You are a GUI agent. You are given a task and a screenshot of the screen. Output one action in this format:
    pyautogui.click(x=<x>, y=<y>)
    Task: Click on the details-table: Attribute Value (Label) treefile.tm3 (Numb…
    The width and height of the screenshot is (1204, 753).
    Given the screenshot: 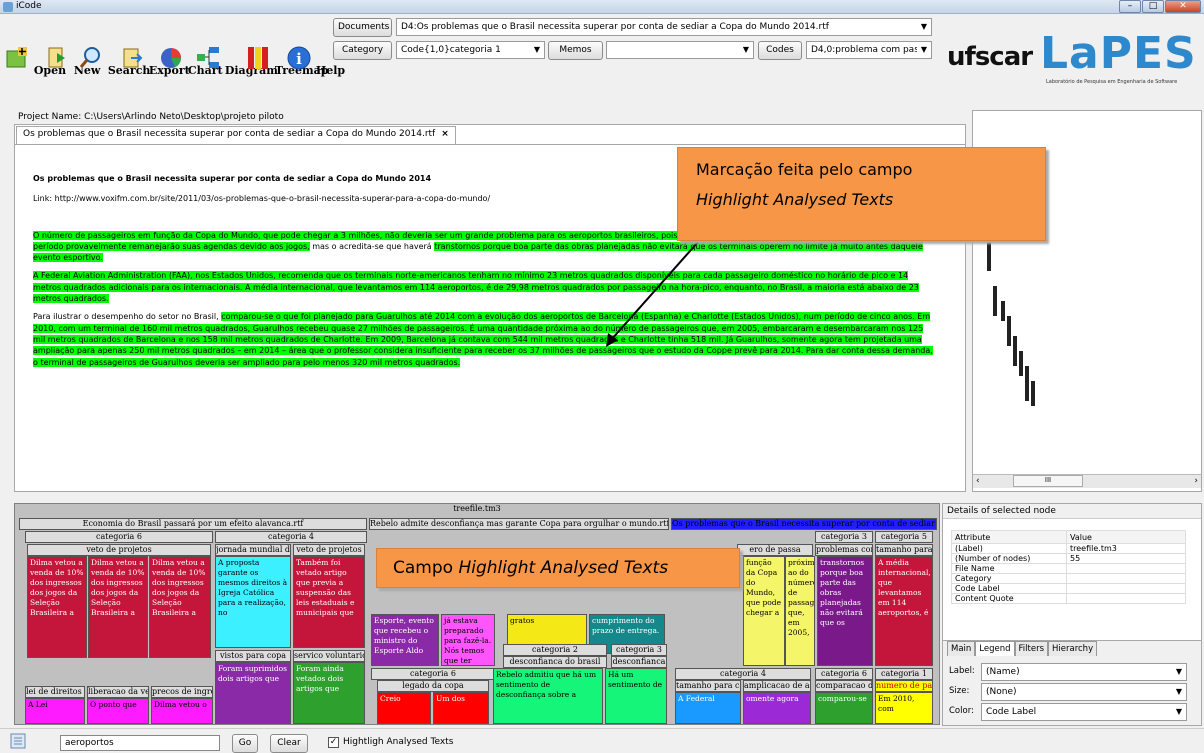 What is the action you would take?
    pyautogui.click(x=1068, y=567)
    